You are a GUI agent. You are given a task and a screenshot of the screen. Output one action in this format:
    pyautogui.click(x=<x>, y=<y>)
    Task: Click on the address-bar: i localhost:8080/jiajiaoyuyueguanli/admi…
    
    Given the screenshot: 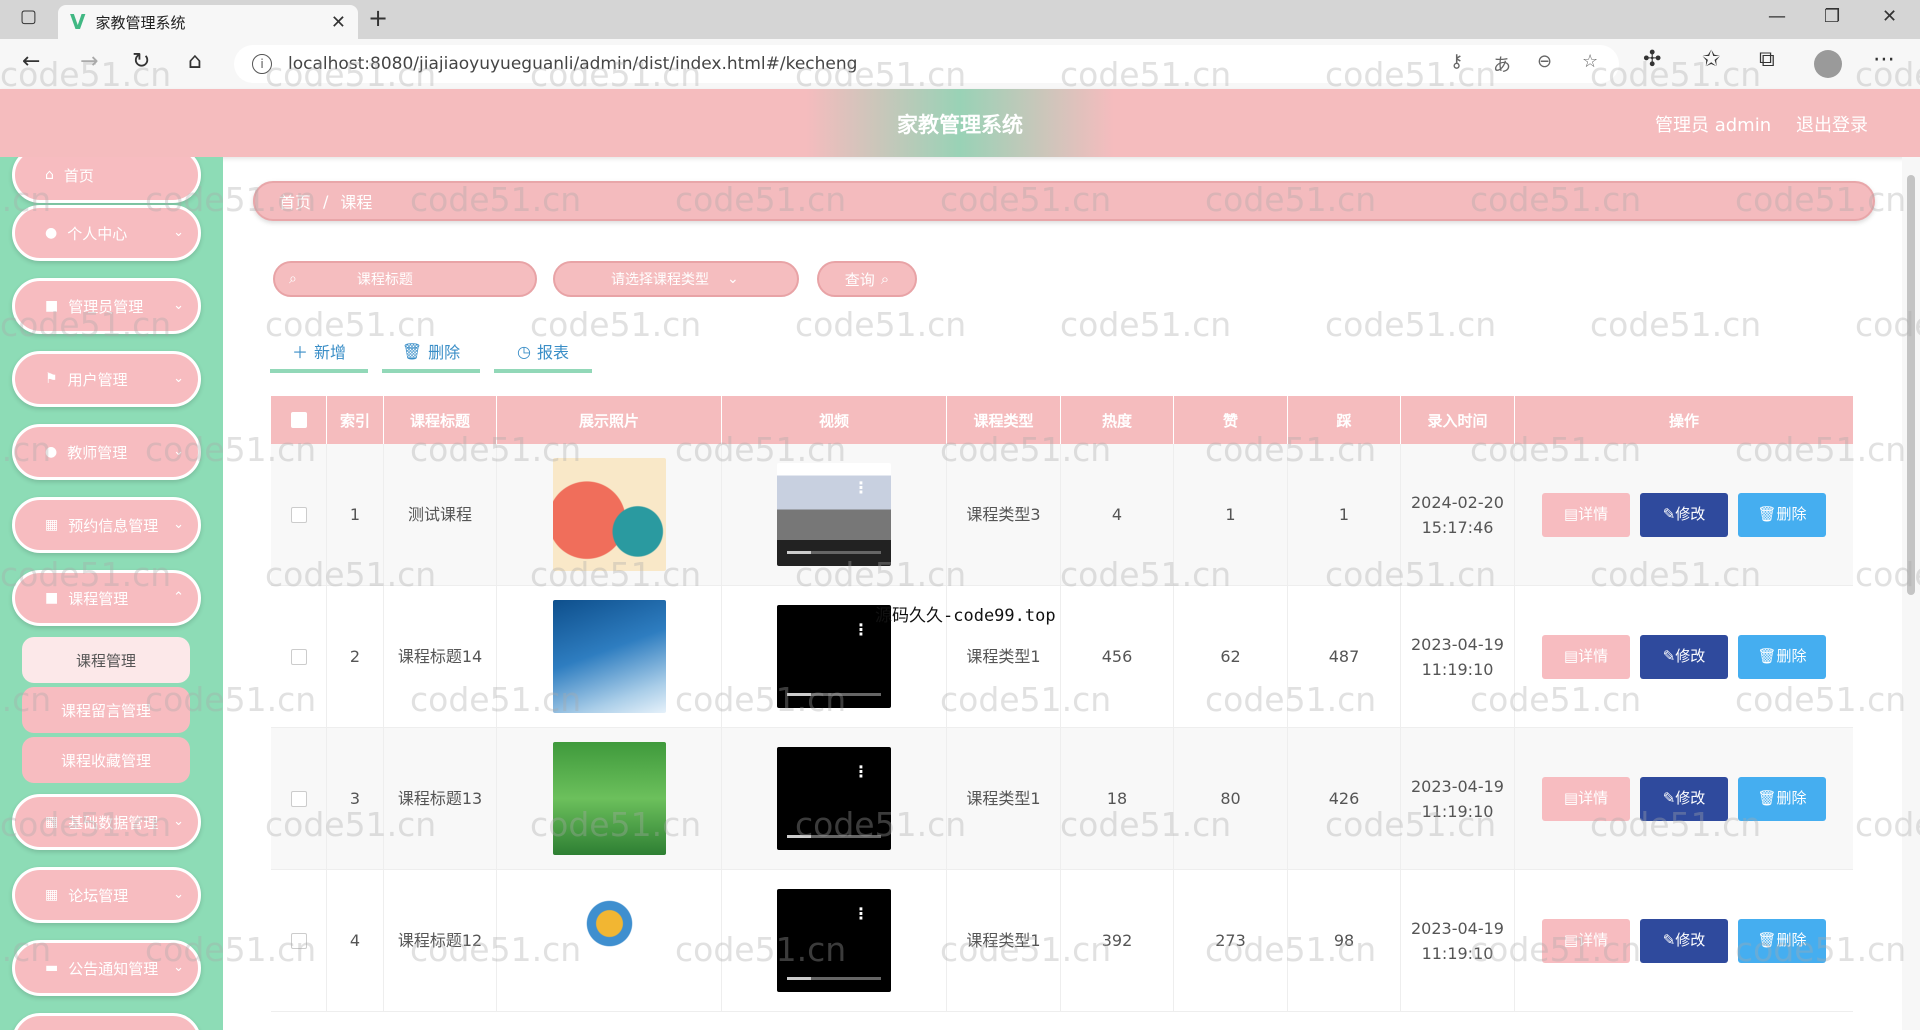 What is the action you would take?
    pyautogui.click(x=926, y=64)
    